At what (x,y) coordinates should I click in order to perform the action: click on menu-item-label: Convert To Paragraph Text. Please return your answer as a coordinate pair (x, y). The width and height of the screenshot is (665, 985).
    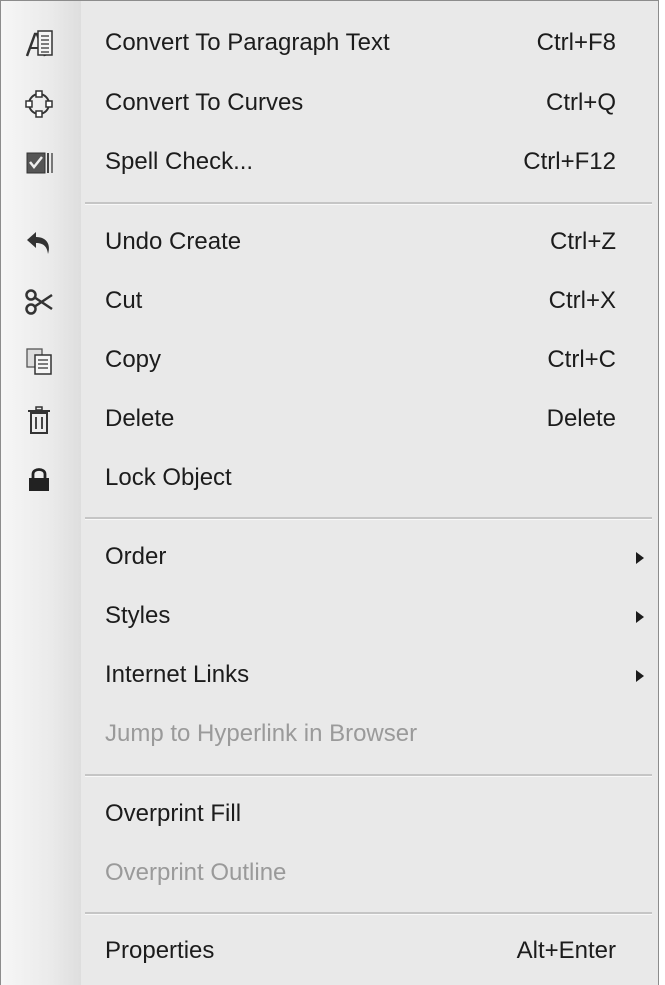
    Looking at the image, I should click on (247, 42).